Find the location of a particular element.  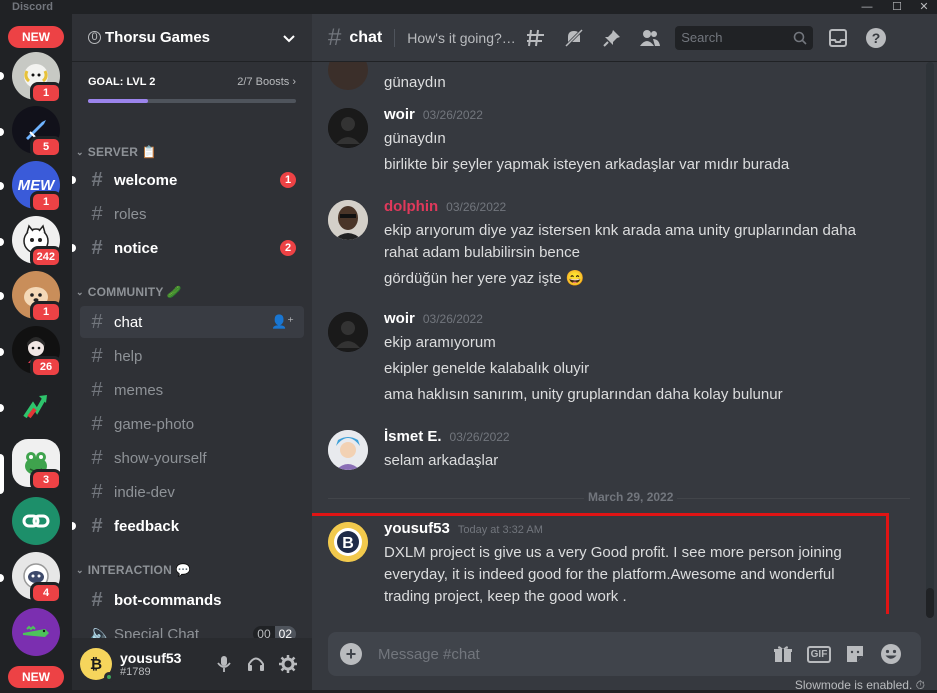

sticker-icon is located at coordinates (855, 654).